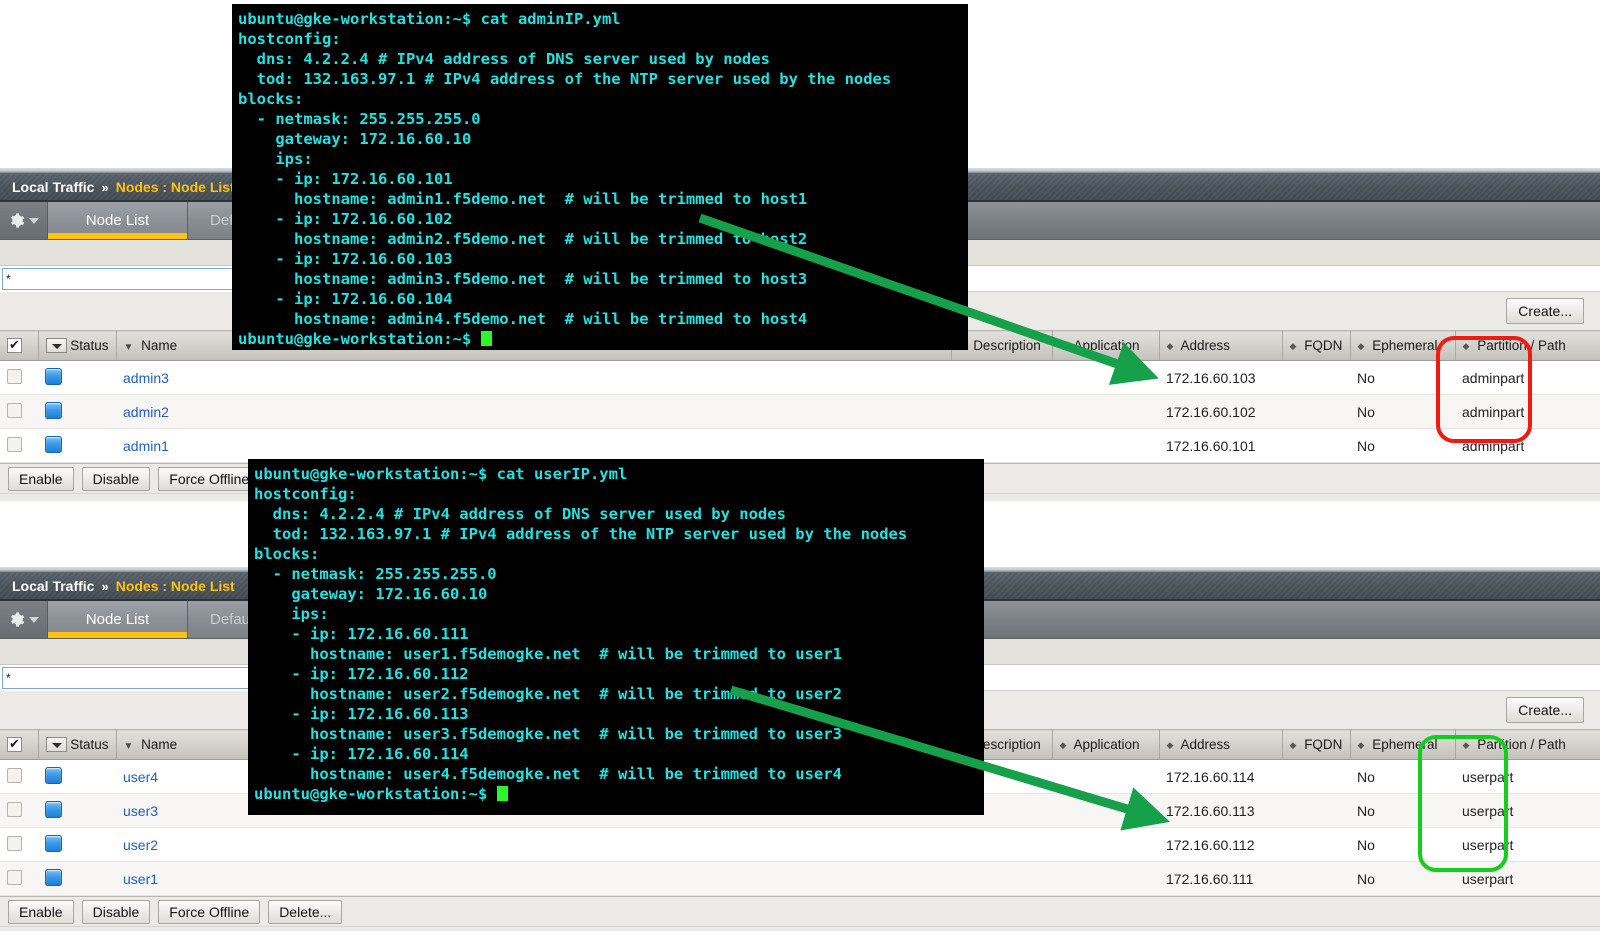 The width and height of the screenshot is (1600, 931). What do you see at coordinates (146, 446) in the screenshot?
I see `node-link: admin1` at bounding box center [146, 446].